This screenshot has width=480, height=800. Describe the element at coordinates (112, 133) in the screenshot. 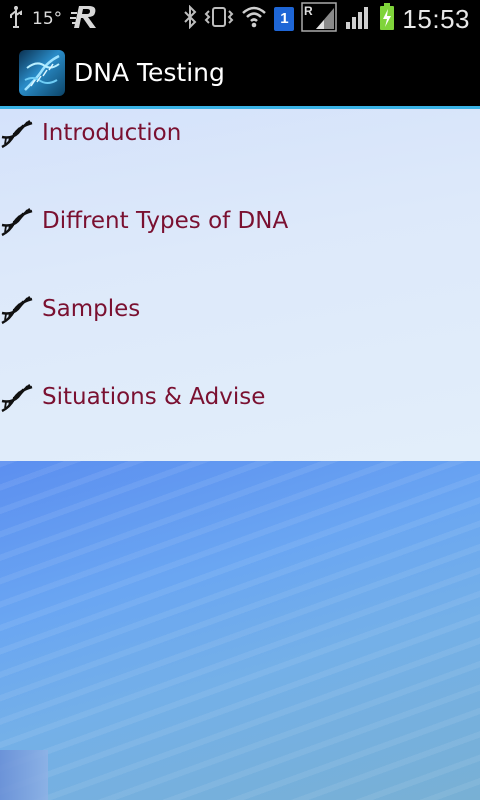

I see `menu-item-label: Introduction` at that location.